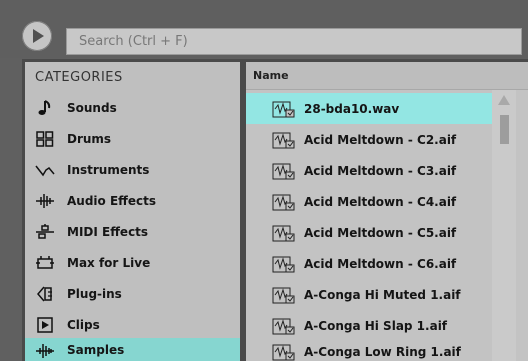  I want to click on file-name: A-Conga Hi Muted 1.aif, so click(382, 295).